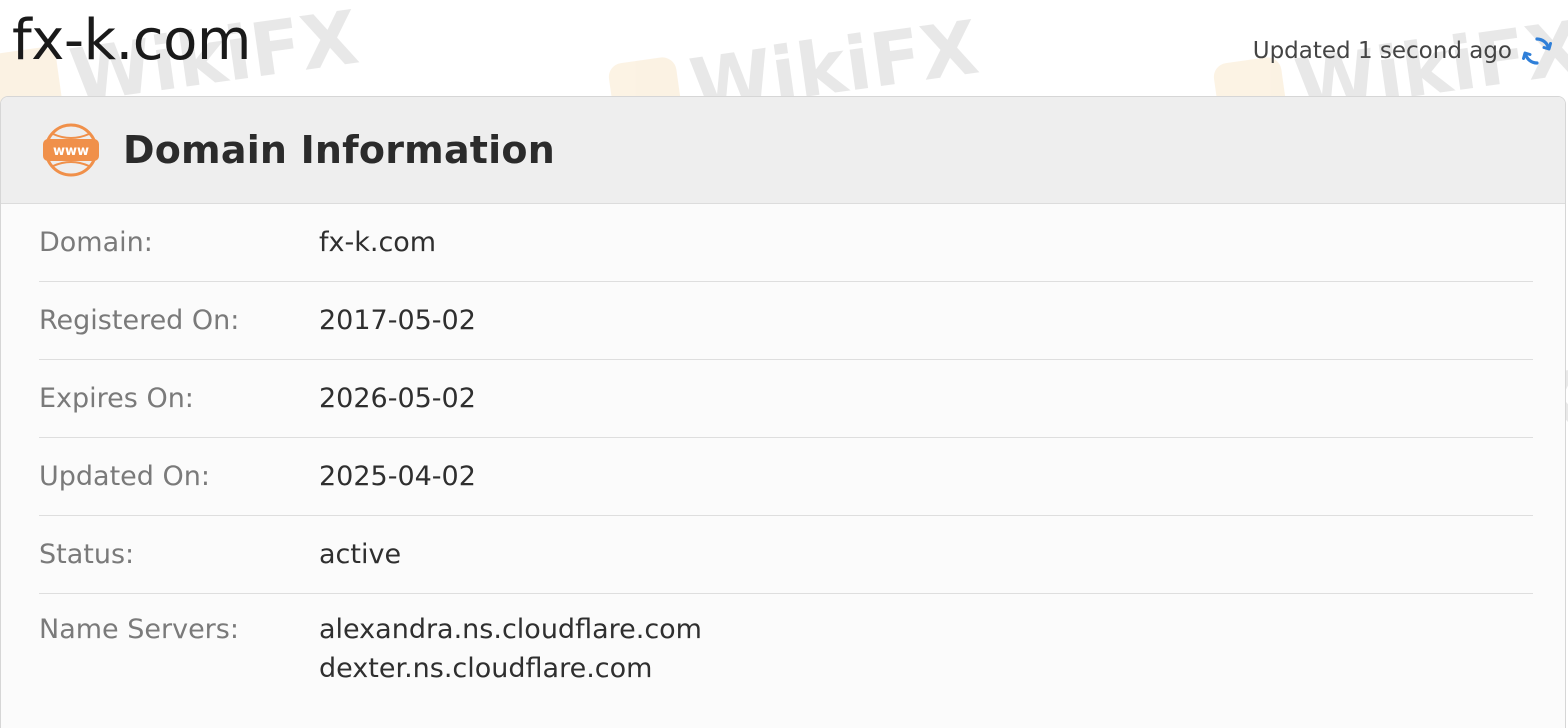 Image resolution: width=1568 pixels, height=728 pixels. I want to click on page-title: fx-k.com, so click(131, 40).